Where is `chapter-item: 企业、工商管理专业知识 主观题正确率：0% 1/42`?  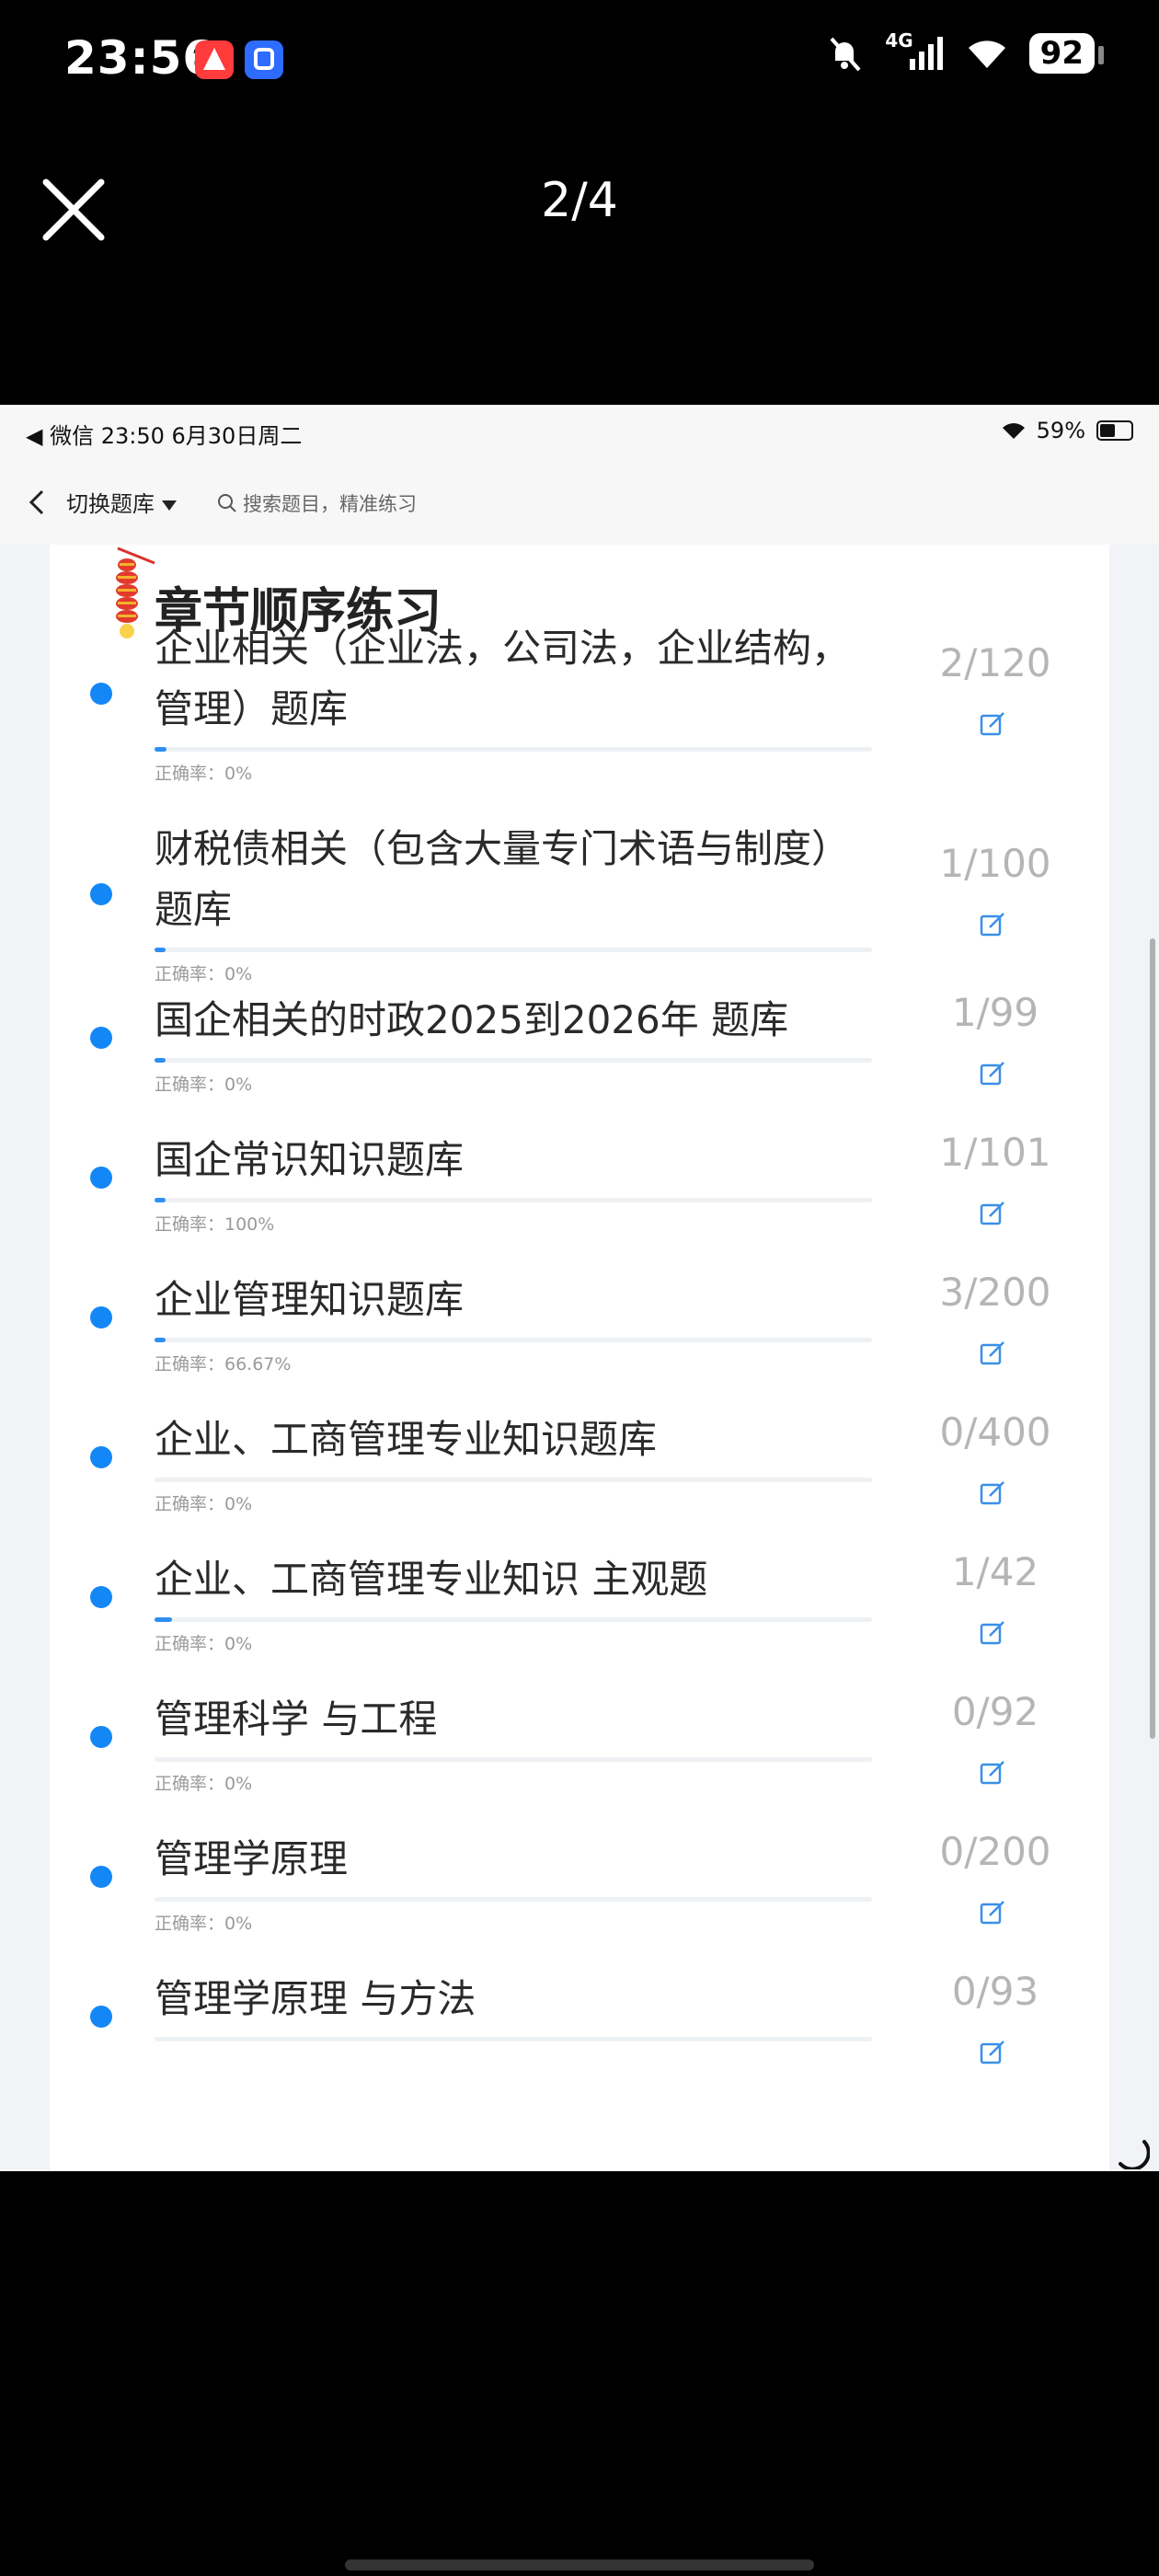
chapter-item: 企业、工商管理专业知识 主观题正确率：0% 1/42 is located at coordinates (579, 1618).